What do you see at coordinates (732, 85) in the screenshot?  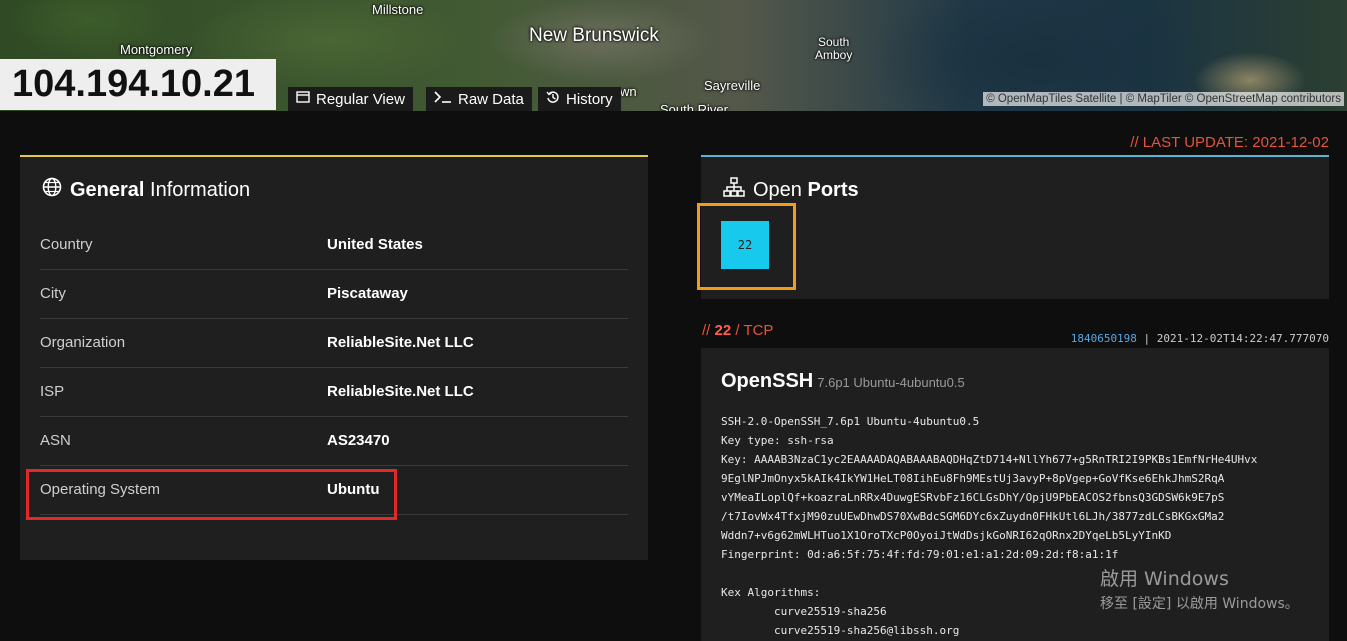 I see `map-place-label: Sayreville` at bounding box center [732, 85].